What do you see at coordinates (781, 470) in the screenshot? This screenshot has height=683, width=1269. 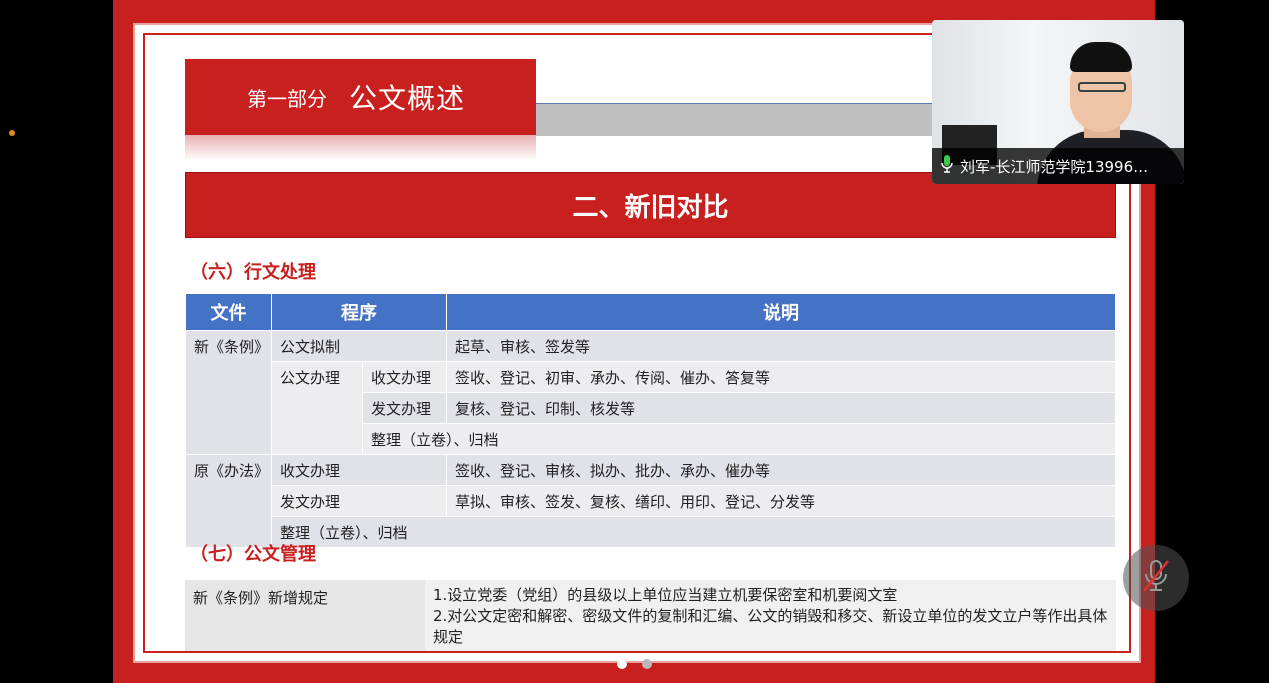 I see `description-cell: 签收、登记、审核、拟办、批办、承办、催办等` at bounding box center [781, 470].